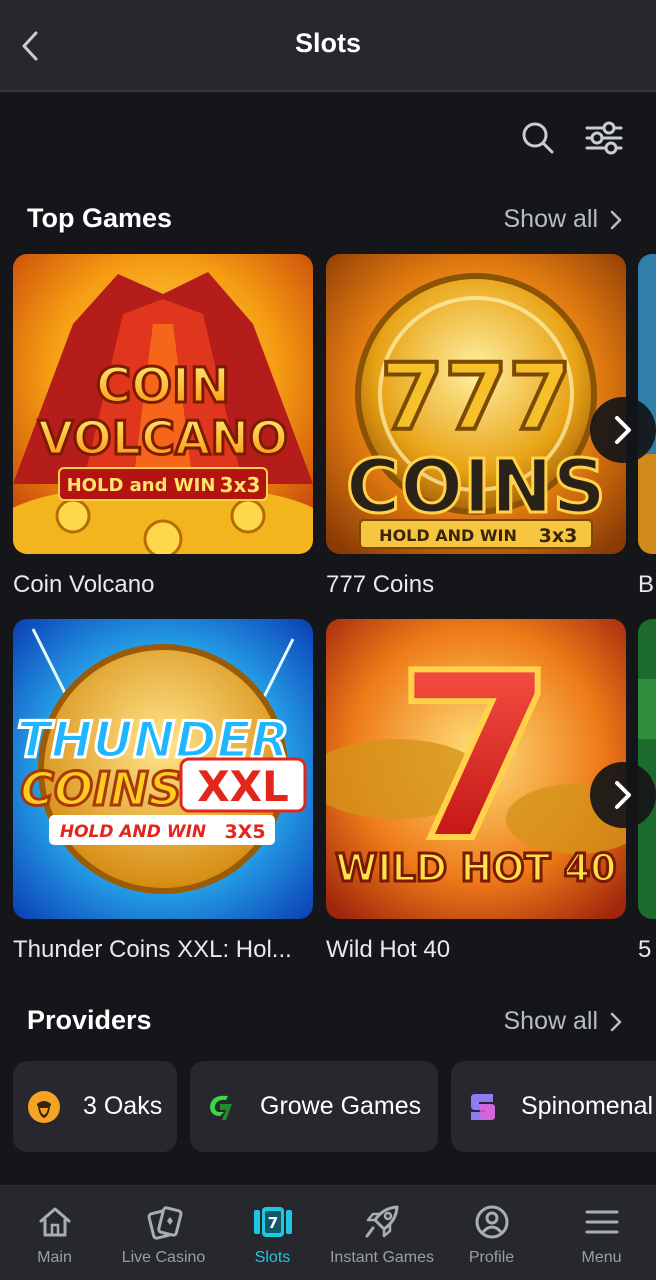 The image size is (656, 1280). I want to click on nav-item-menu: Menu, so click(601, 1233).